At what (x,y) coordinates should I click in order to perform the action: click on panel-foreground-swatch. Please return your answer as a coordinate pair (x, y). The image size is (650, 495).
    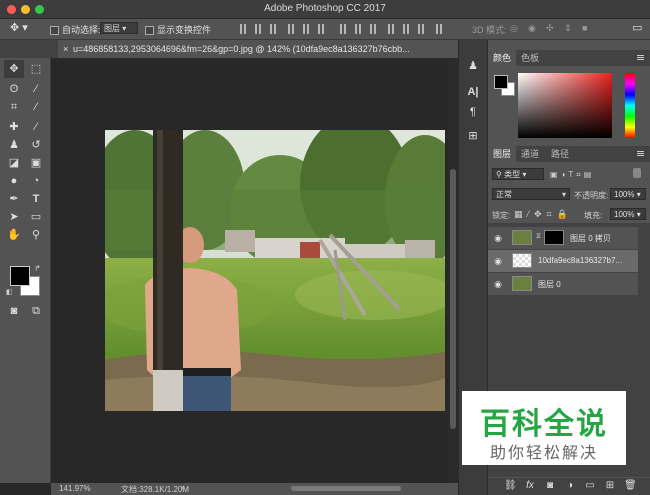
    Looking at the image, I should click on (501, 82).